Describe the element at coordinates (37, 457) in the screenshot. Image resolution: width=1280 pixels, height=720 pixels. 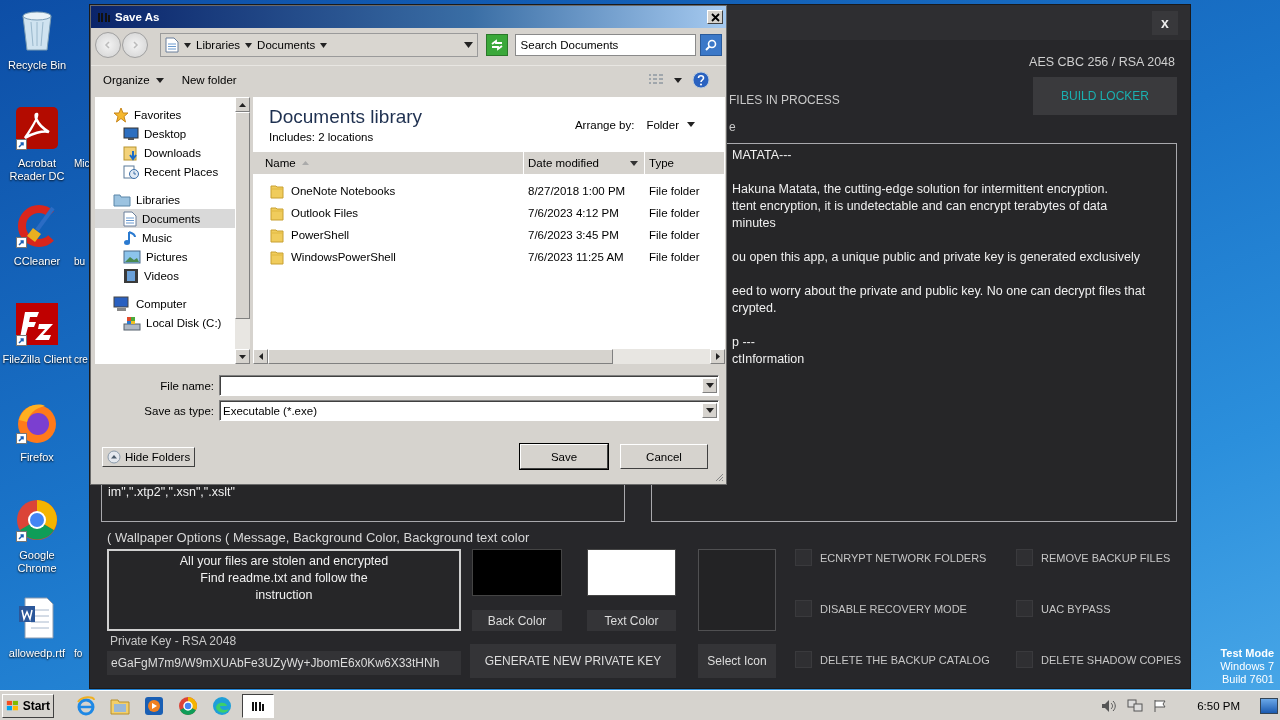
I see `desktop-icon-label: Firefox` at that location.